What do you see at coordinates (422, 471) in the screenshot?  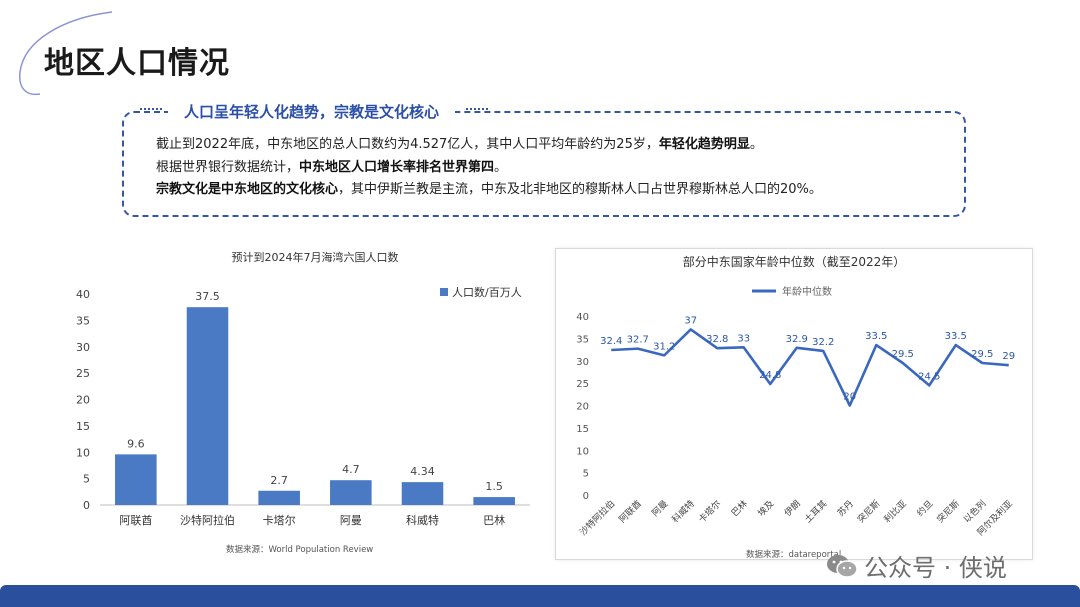 I see `bar-value-label: 4.34` at bounding box center [422, 471].